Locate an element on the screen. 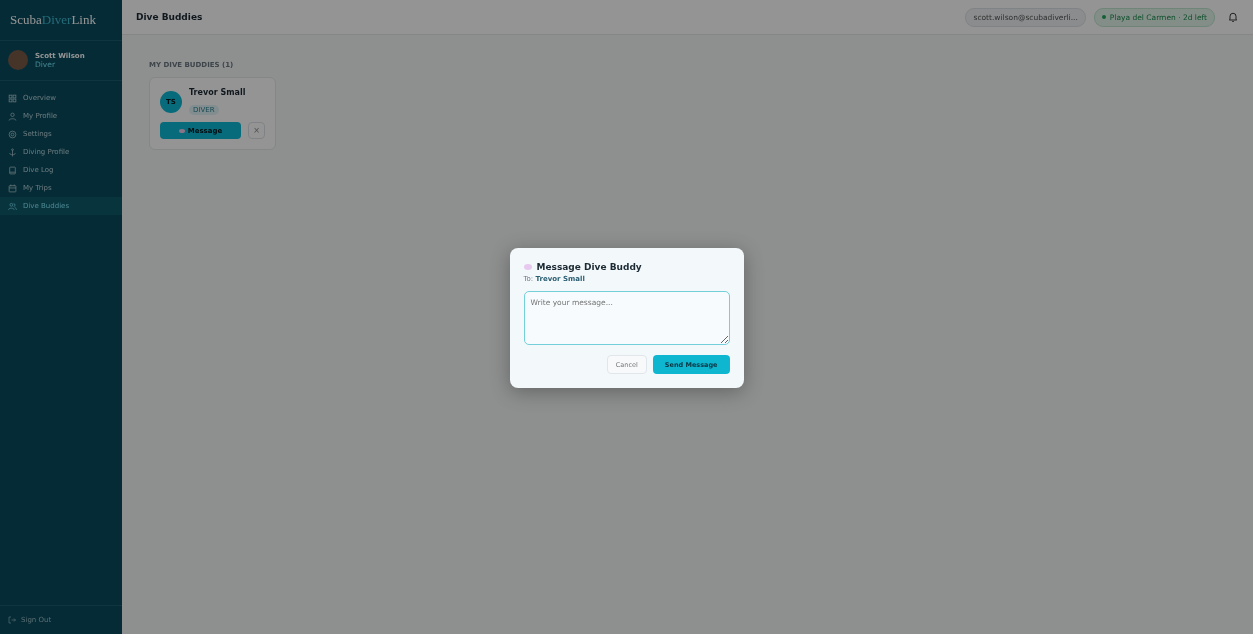 The width and height of the screenshot is (1253, 634). chat-icon is located at coordinates (181, 130).